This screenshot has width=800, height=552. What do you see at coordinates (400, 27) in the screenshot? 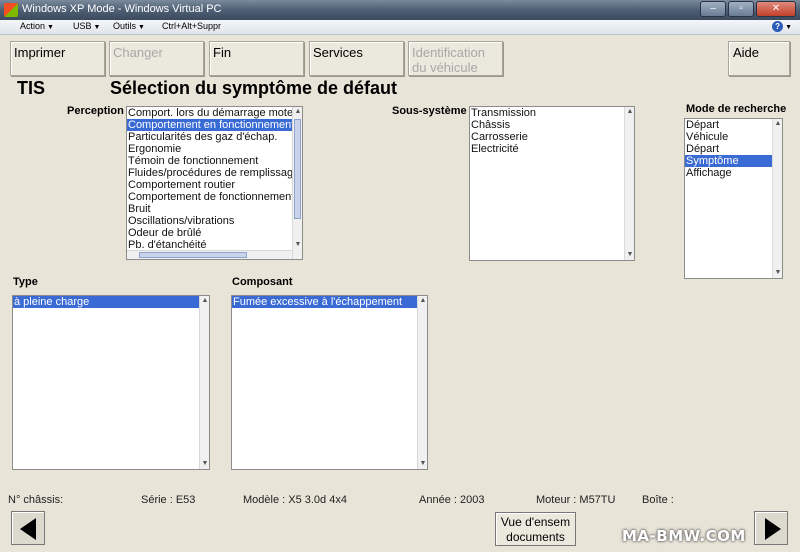
I see `vpc-menubar: Action ▼ USB ▼ Outils ▼ Ctrl+Alt+Suppr ? ▼` at bounding box center [400, 27].